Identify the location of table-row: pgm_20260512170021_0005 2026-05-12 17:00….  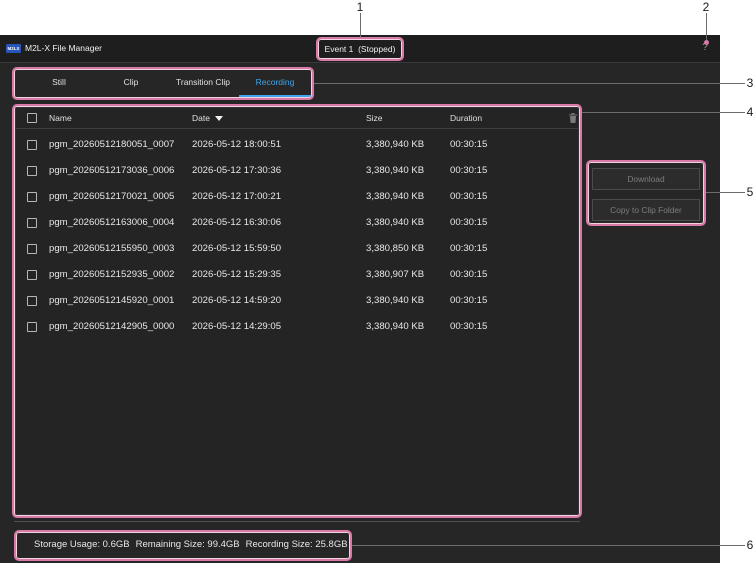
(297, 197).